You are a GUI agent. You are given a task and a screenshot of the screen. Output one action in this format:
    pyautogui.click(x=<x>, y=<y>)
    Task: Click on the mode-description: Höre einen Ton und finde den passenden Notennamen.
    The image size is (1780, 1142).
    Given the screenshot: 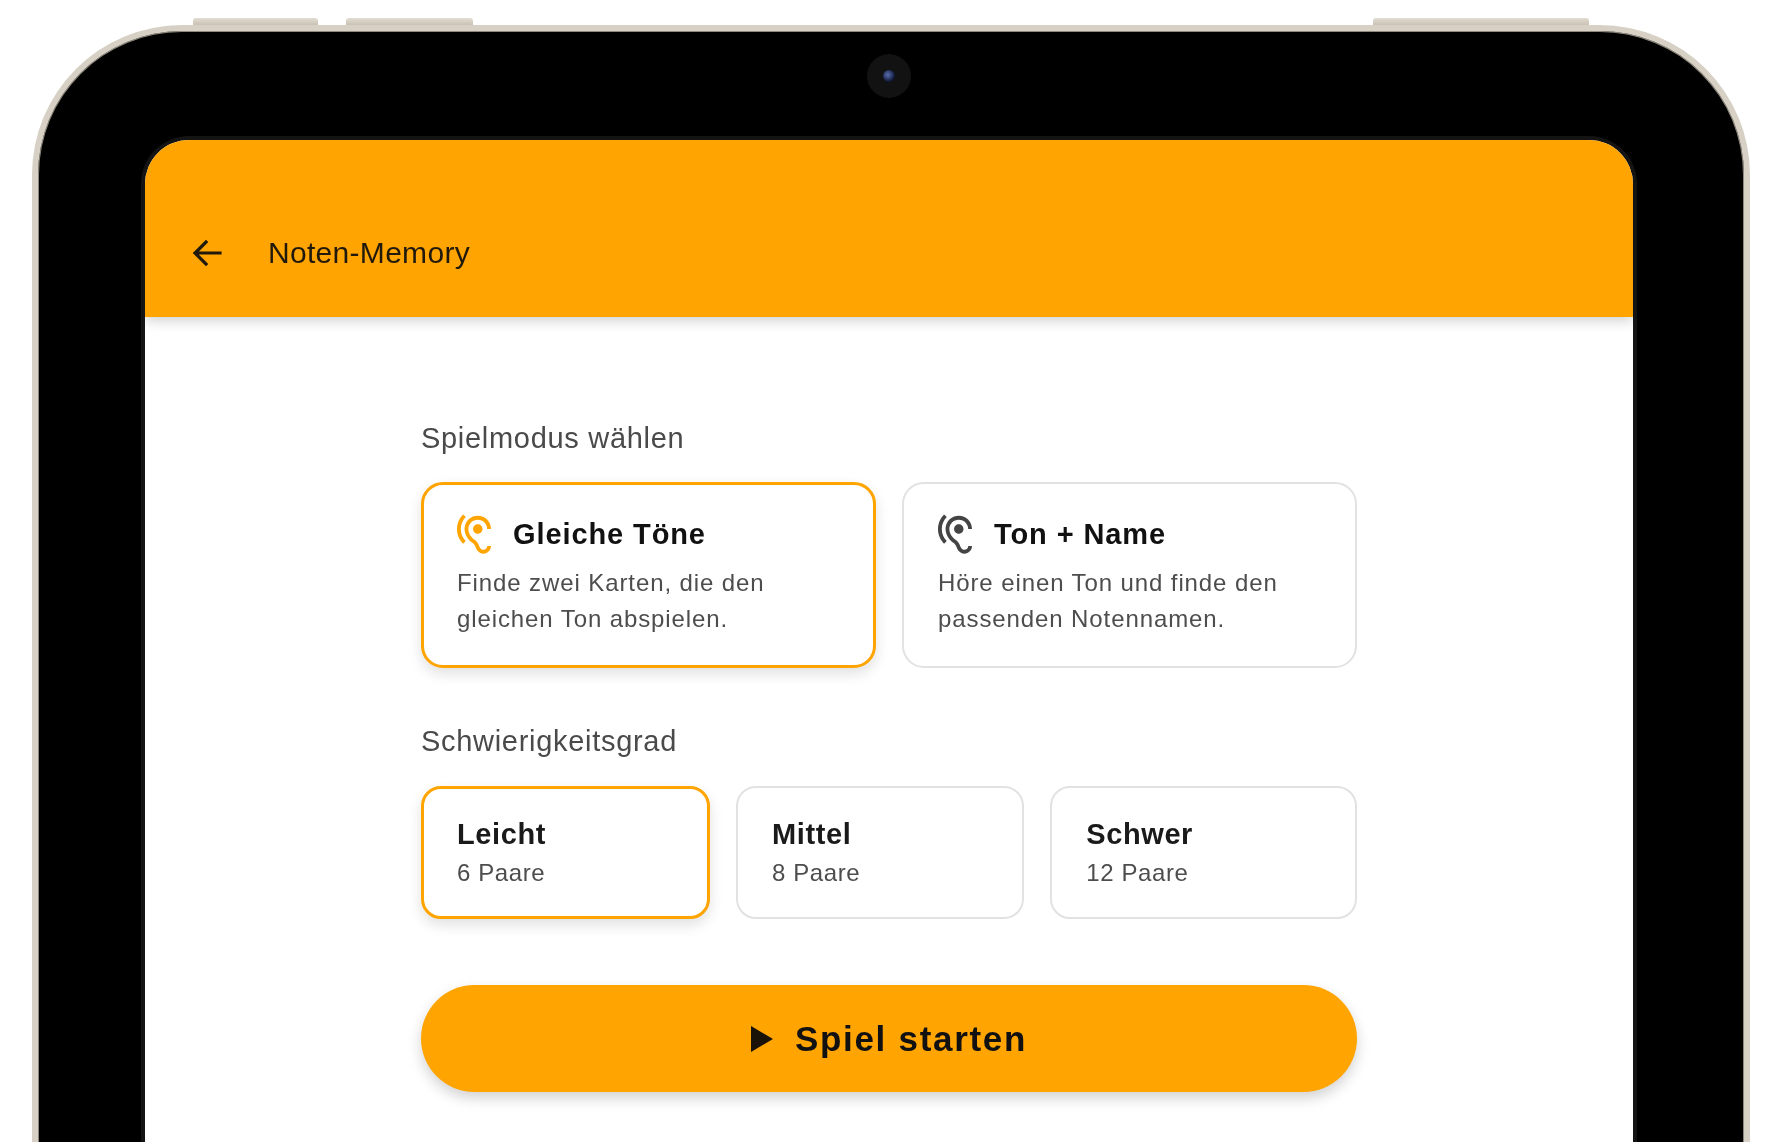 What is the action you would take?
    pyautogui.click(x=1108, y=601)
    